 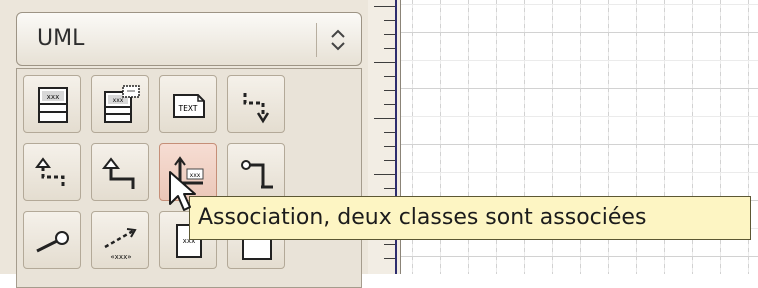 I want to click on uml-lollipop-tool, so click(x=52, y=240).